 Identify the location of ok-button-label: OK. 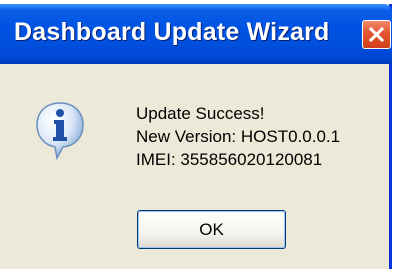
(211, 229).